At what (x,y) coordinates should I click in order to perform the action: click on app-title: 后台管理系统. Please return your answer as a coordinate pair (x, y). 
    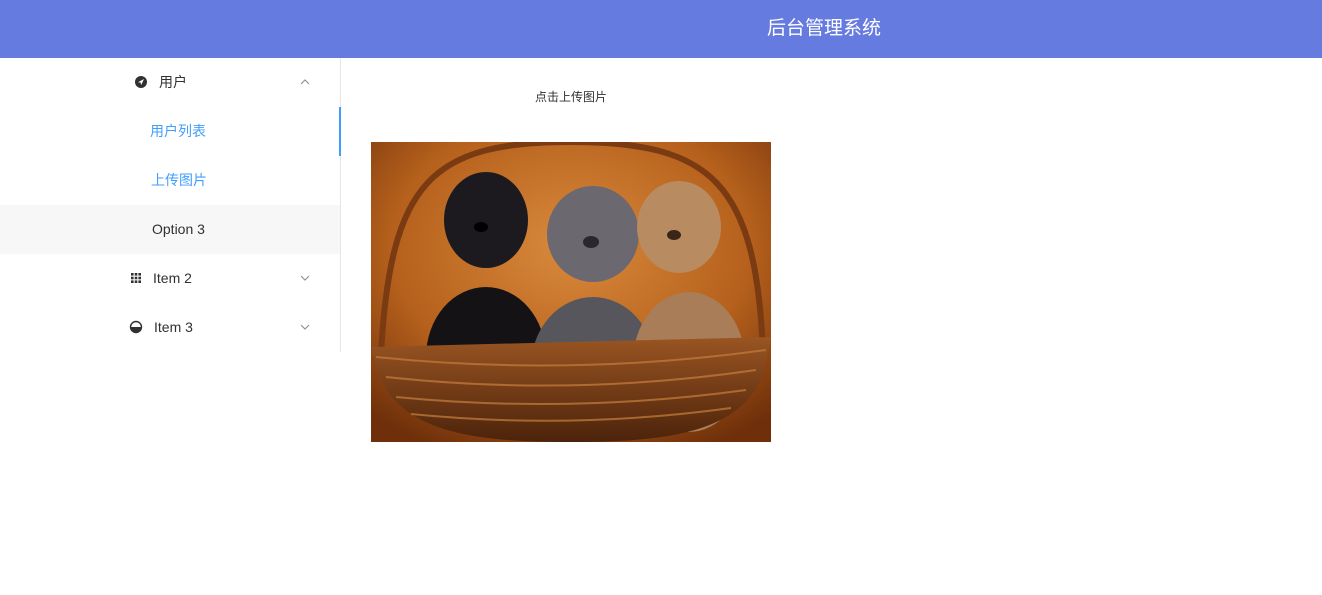
    Looking at the image, I should click on (824, 28).